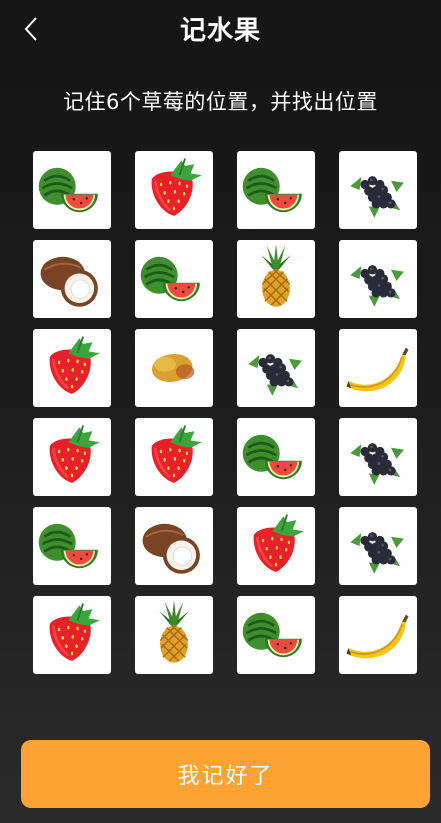 This screenshot has width=441, height=823. I want to click on header: 记水果, so click(220, 29).